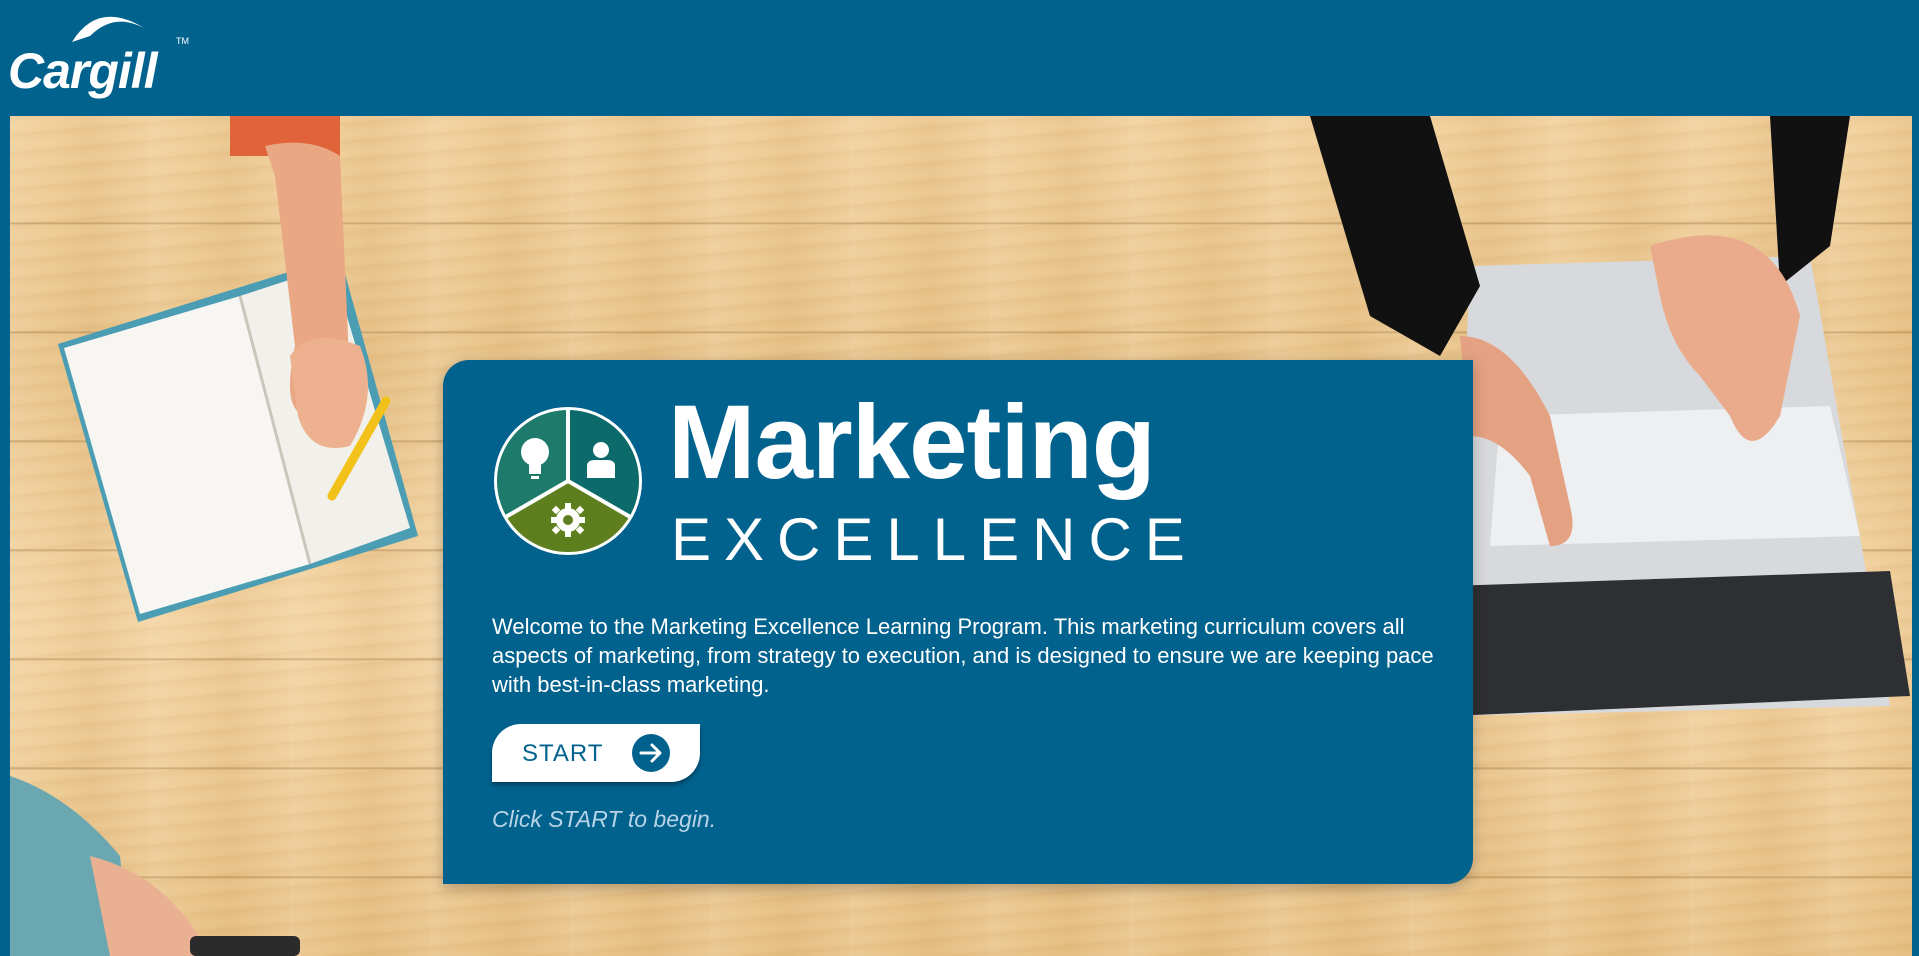  What do you see at coordinates (604, 819) in the screenshot?
I see `start-hint: Click START to begin.` at bounding box center [604, 819].